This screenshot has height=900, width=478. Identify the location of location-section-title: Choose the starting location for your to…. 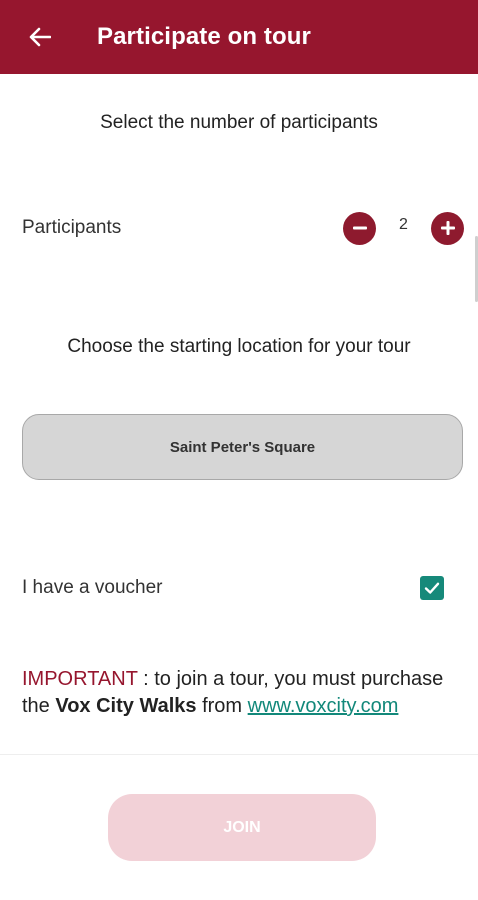
(239, 346).